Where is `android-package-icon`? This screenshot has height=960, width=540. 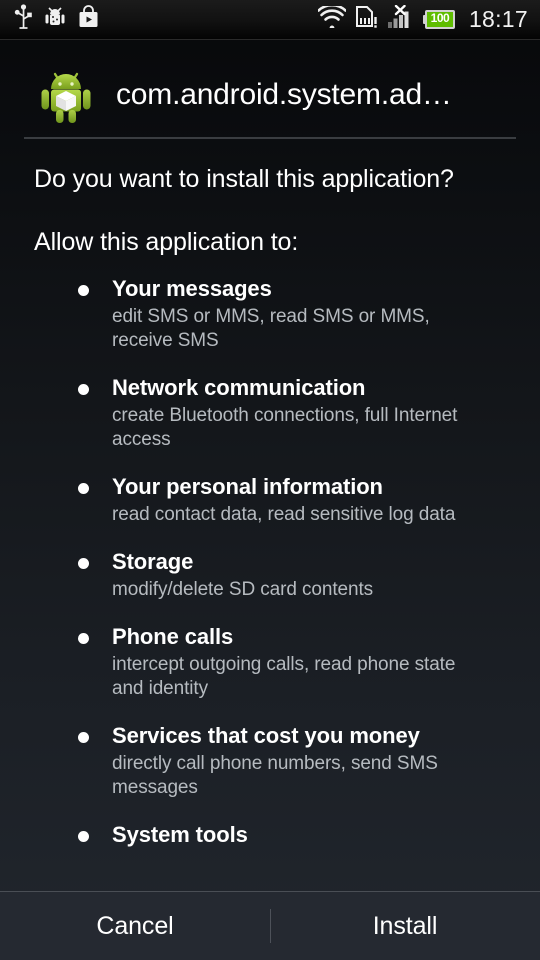 android-package-icon is located at coordinates (66, 95).